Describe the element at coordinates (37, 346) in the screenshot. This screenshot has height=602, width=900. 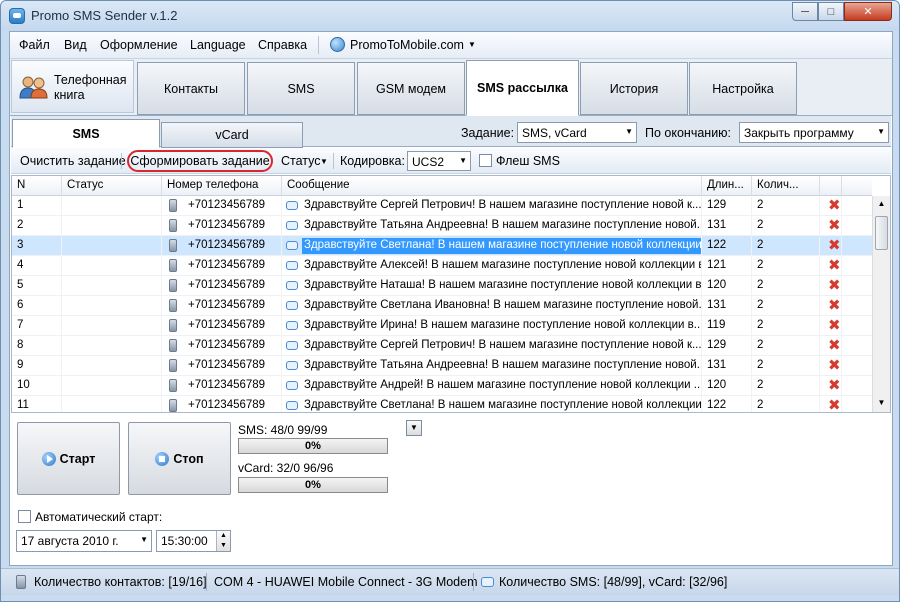
I see `n-cell: 8` at that location.